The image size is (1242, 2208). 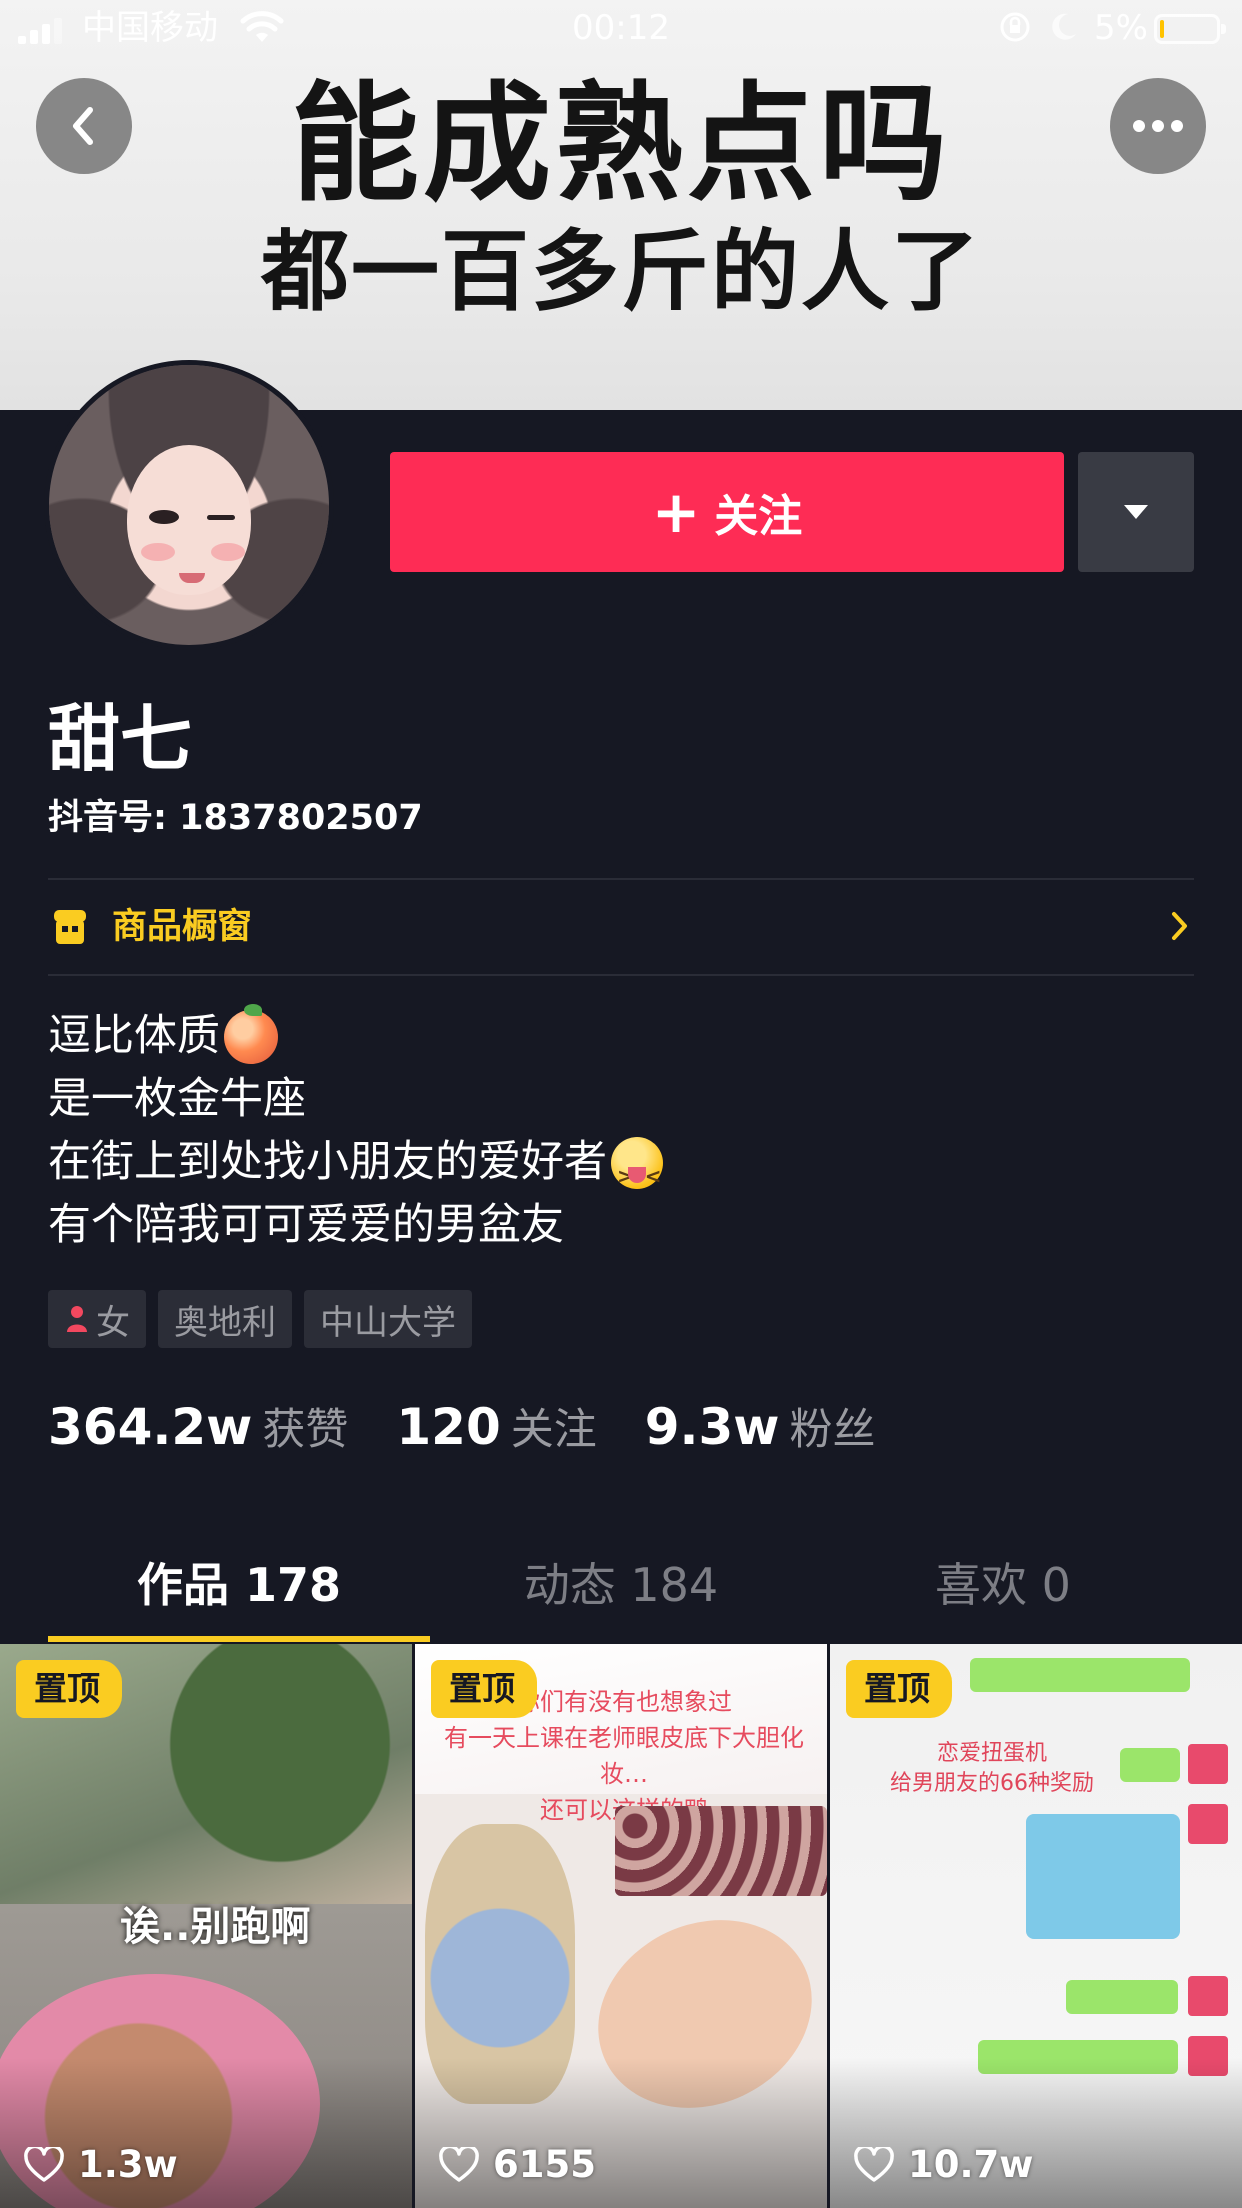 What do you see at coordinates (943, 2164) in the screenshot?
I see `like-count: 10.7w` at bounding box center [943, 2164].